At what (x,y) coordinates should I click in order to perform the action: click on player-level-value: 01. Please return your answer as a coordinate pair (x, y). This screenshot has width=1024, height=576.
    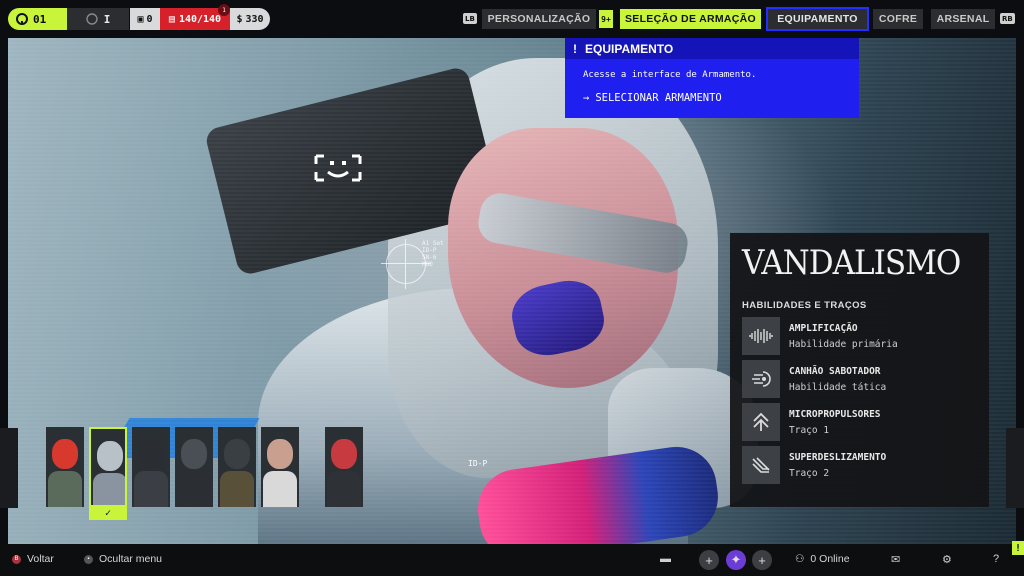
    Looking at the image, I should click on (40, 19).